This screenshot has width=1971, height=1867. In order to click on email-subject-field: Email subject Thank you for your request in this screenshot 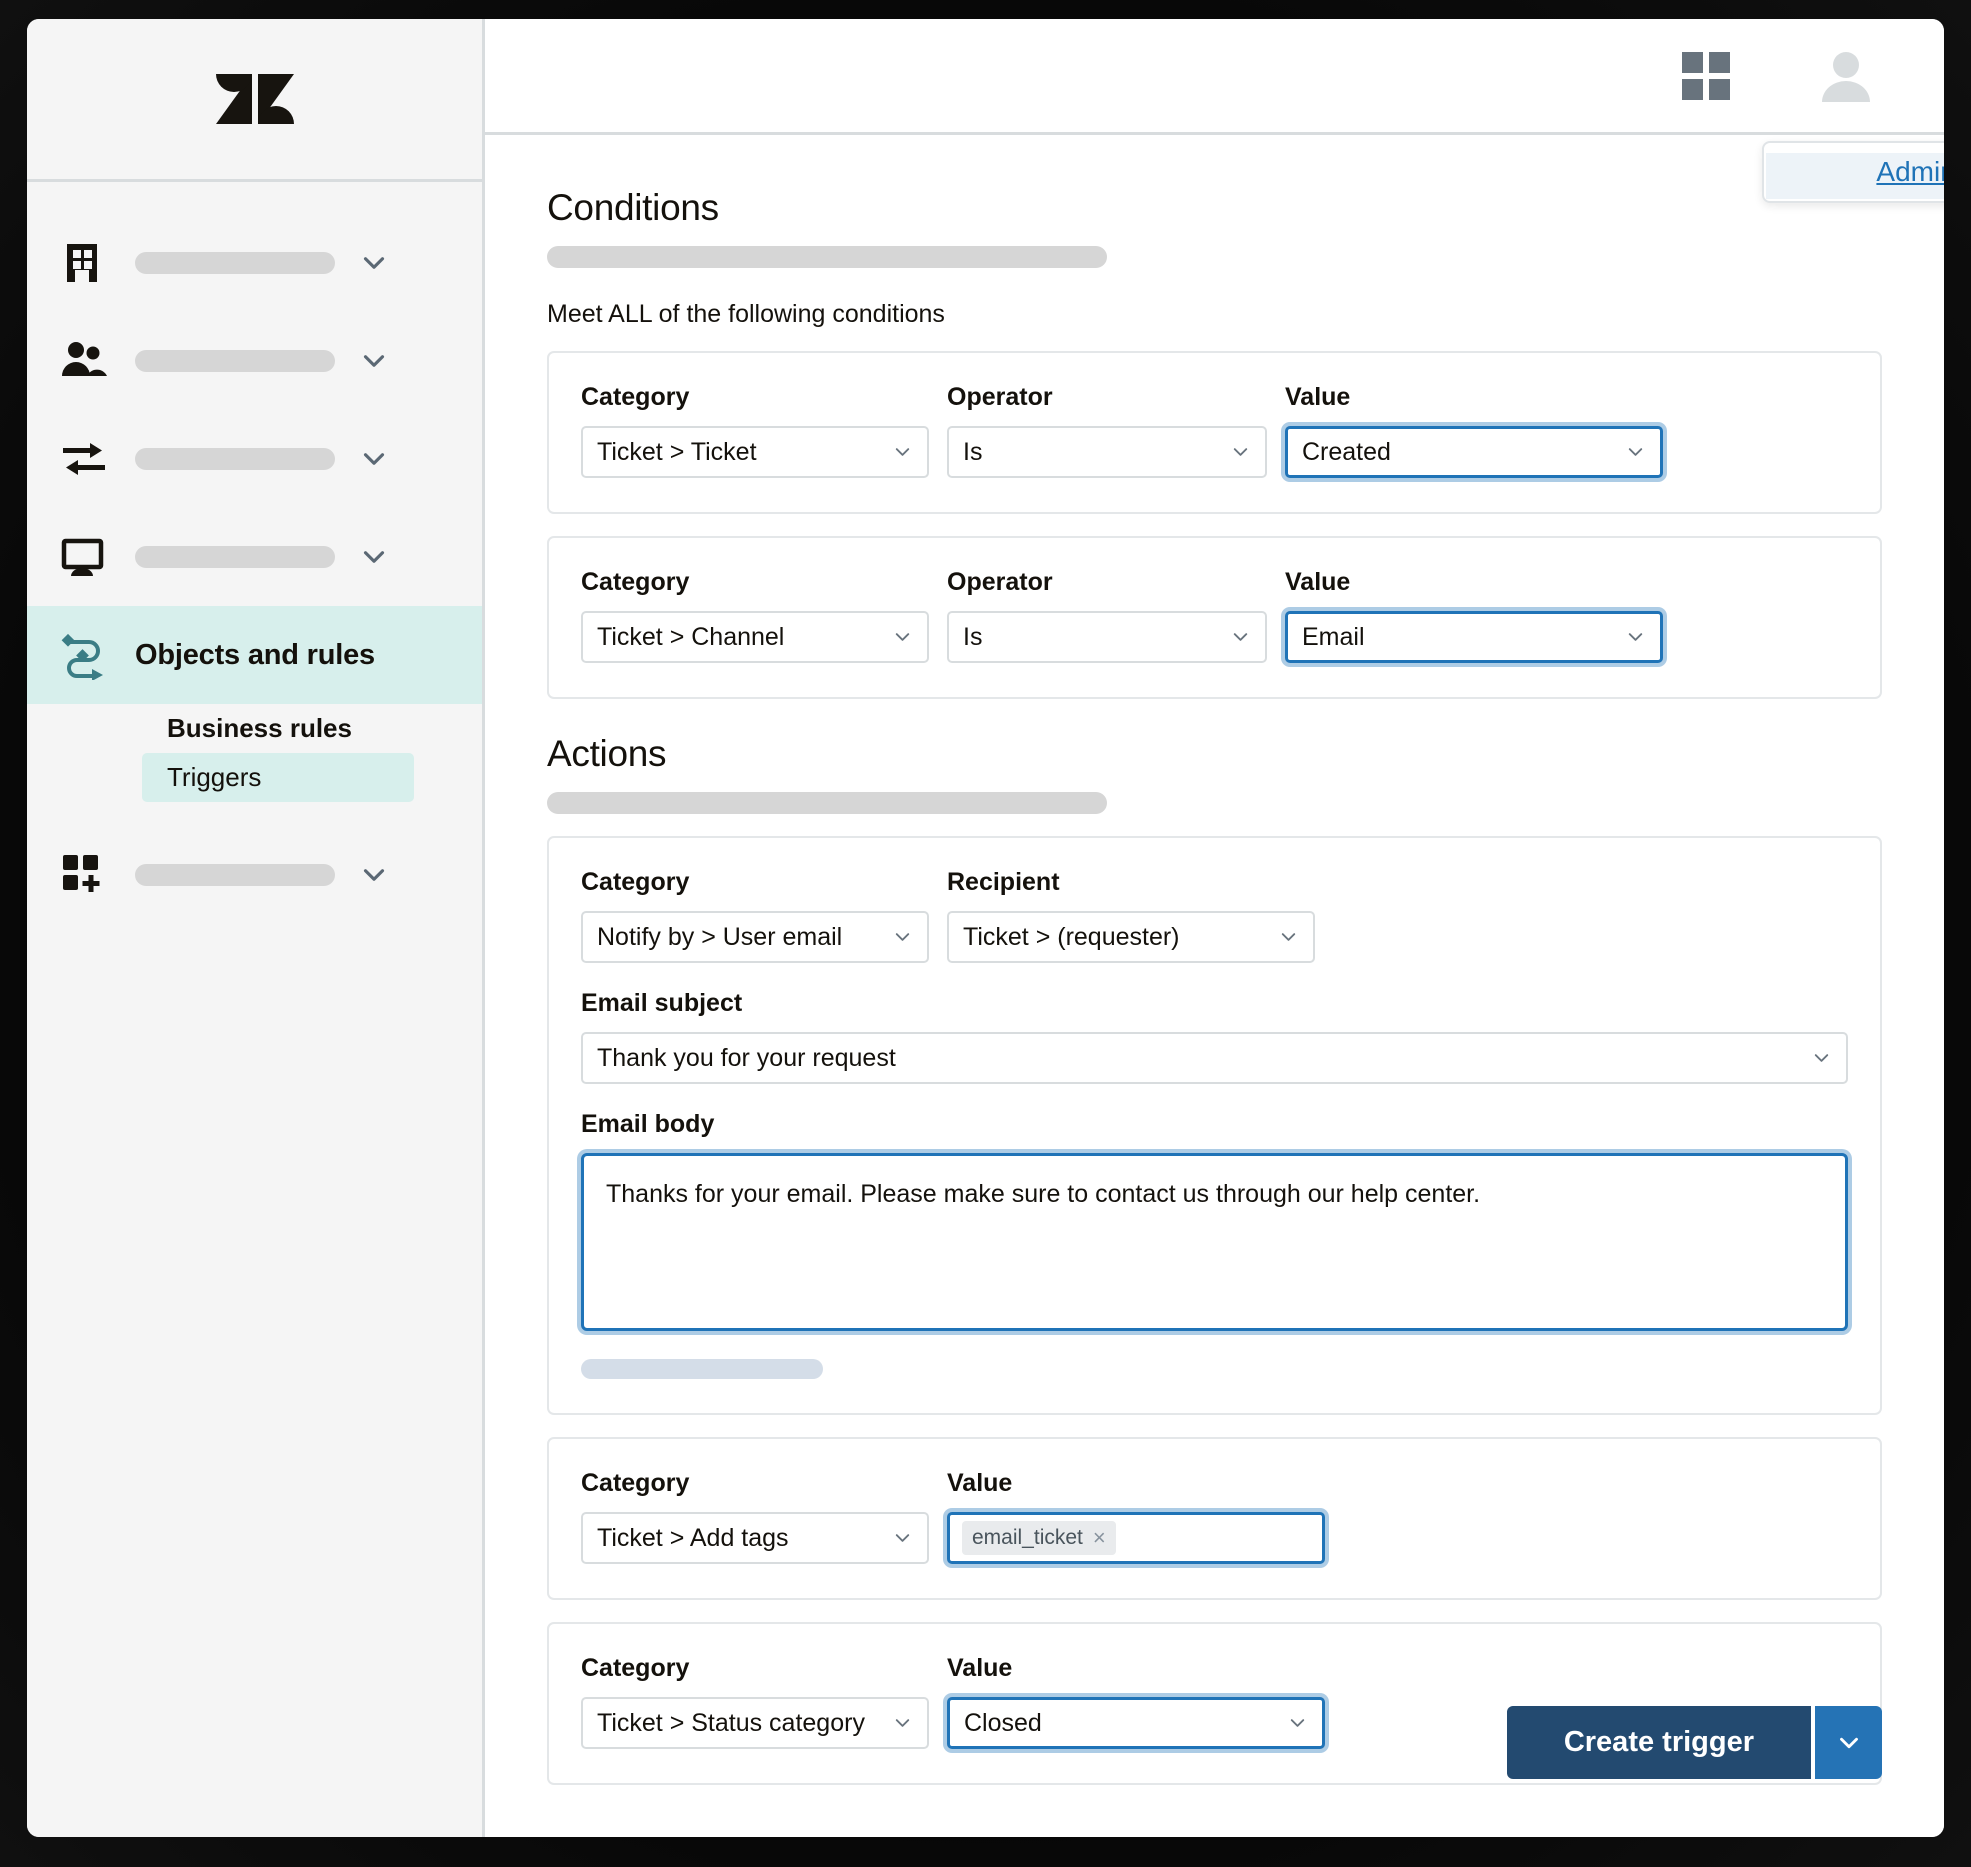, I will do `click(1214, 1036)`.